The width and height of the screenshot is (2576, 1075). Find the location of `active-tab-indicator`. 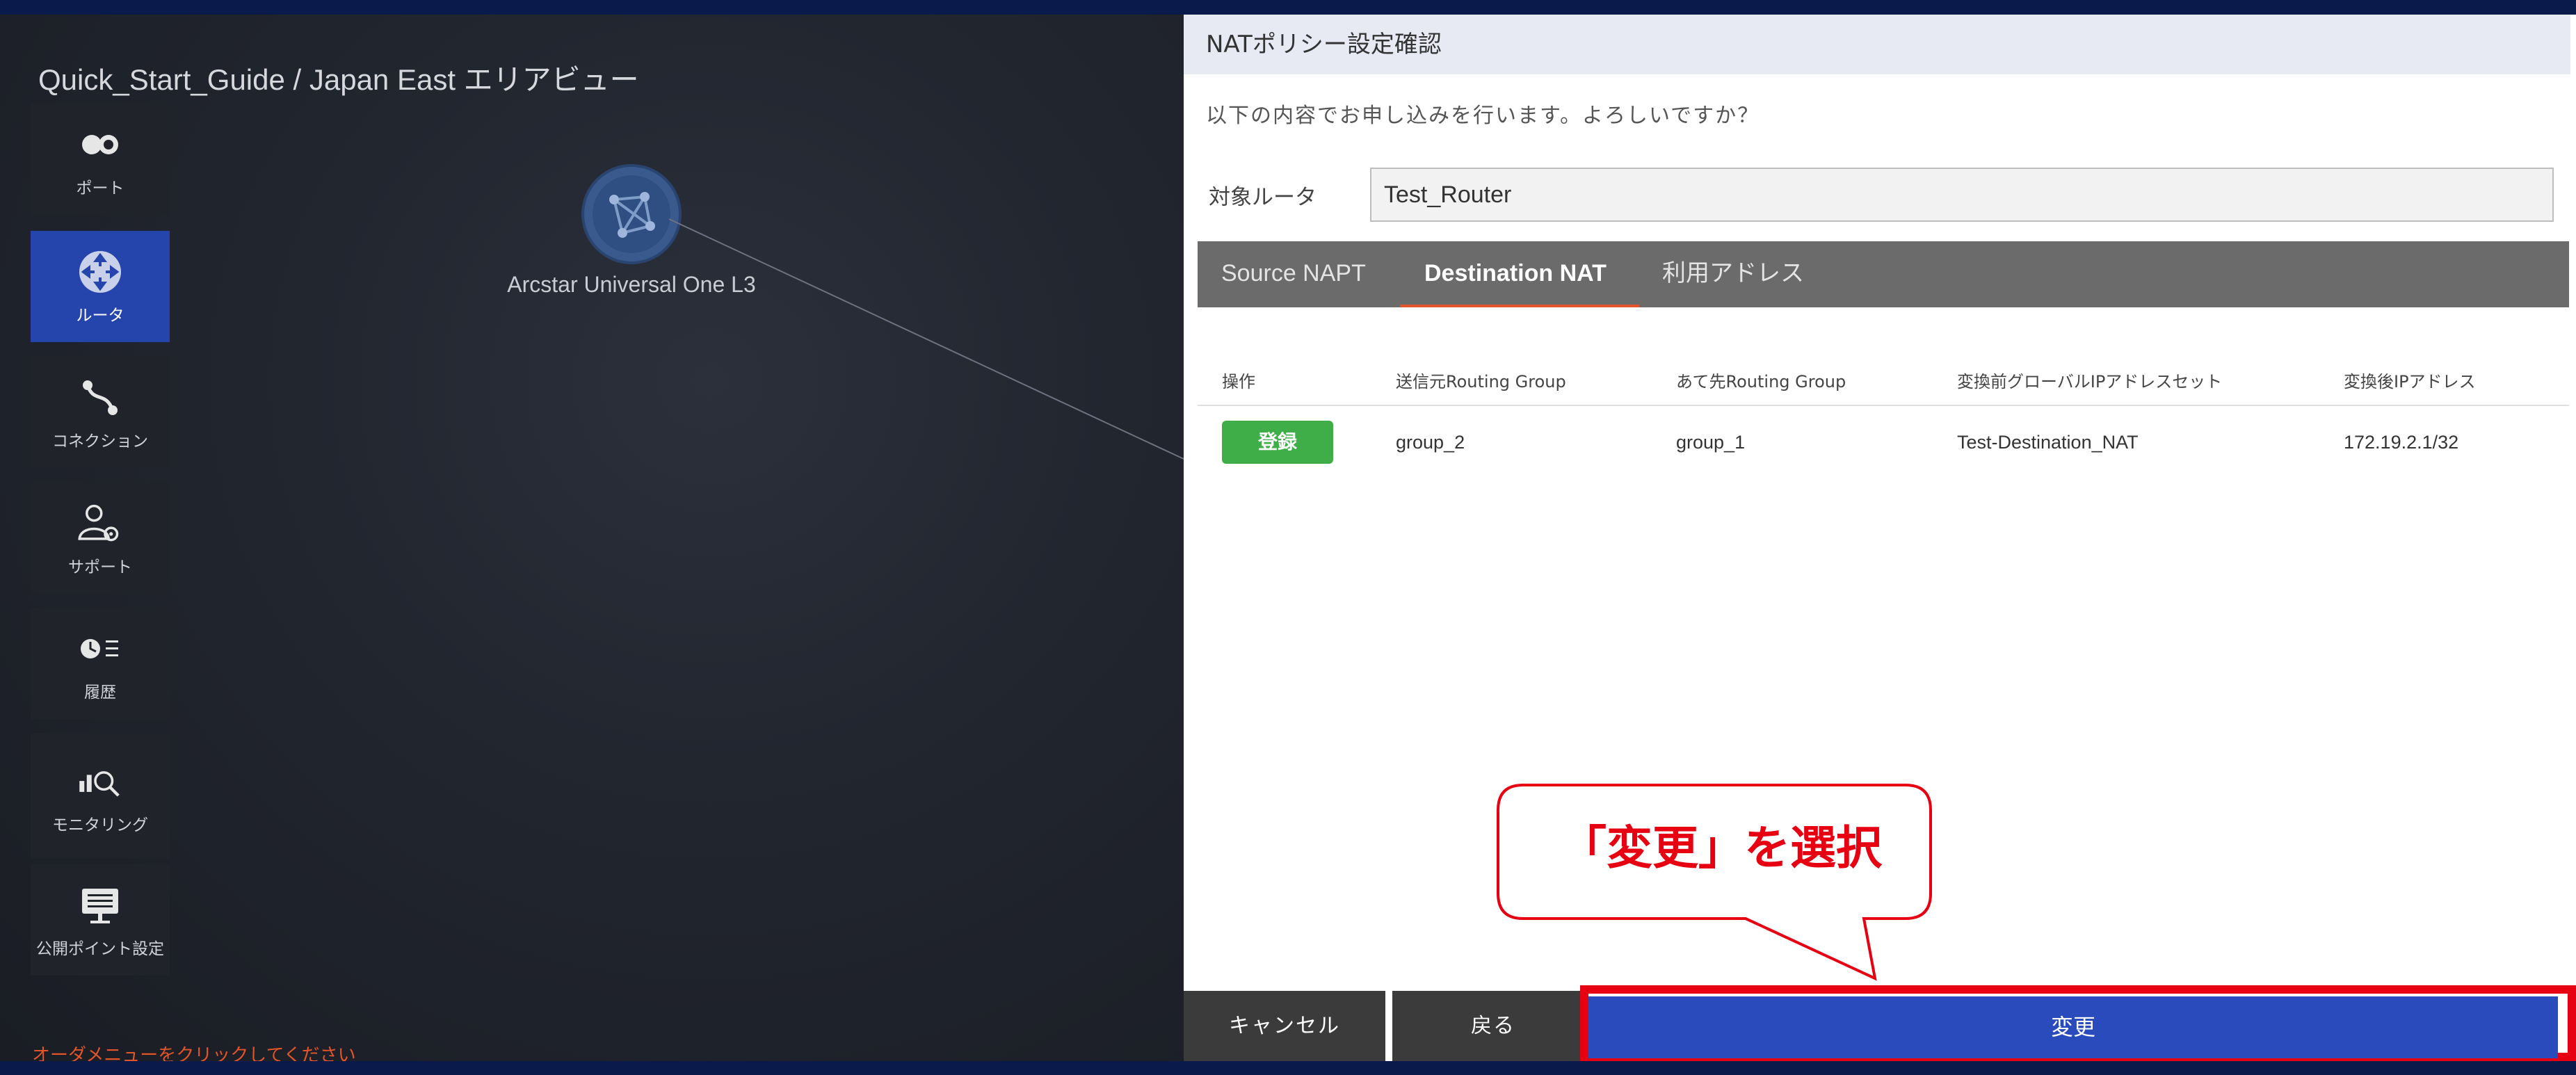

active-tab-indicator is located at coordinates (1519, 306).